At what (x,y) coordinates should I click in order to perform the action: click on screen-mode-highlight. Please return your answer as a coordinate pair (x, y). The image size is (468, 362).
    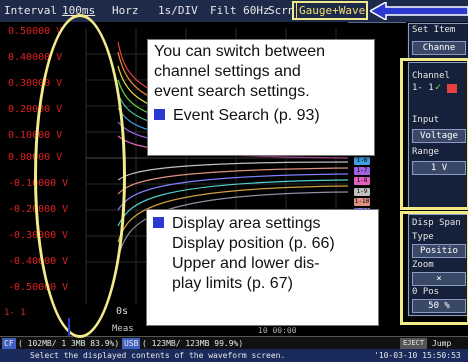
    Looking at the image, I should click on (330, 10).